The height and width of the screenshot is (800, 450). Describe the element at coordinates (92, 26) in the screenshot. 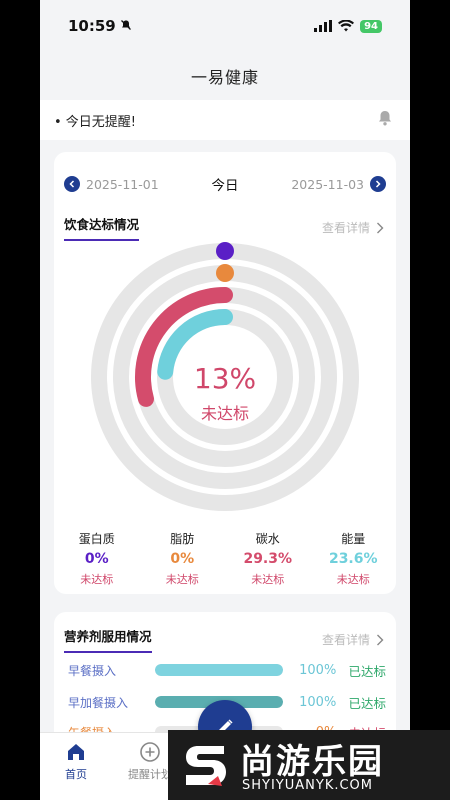

I see `clock-text: 10:59` at that location.